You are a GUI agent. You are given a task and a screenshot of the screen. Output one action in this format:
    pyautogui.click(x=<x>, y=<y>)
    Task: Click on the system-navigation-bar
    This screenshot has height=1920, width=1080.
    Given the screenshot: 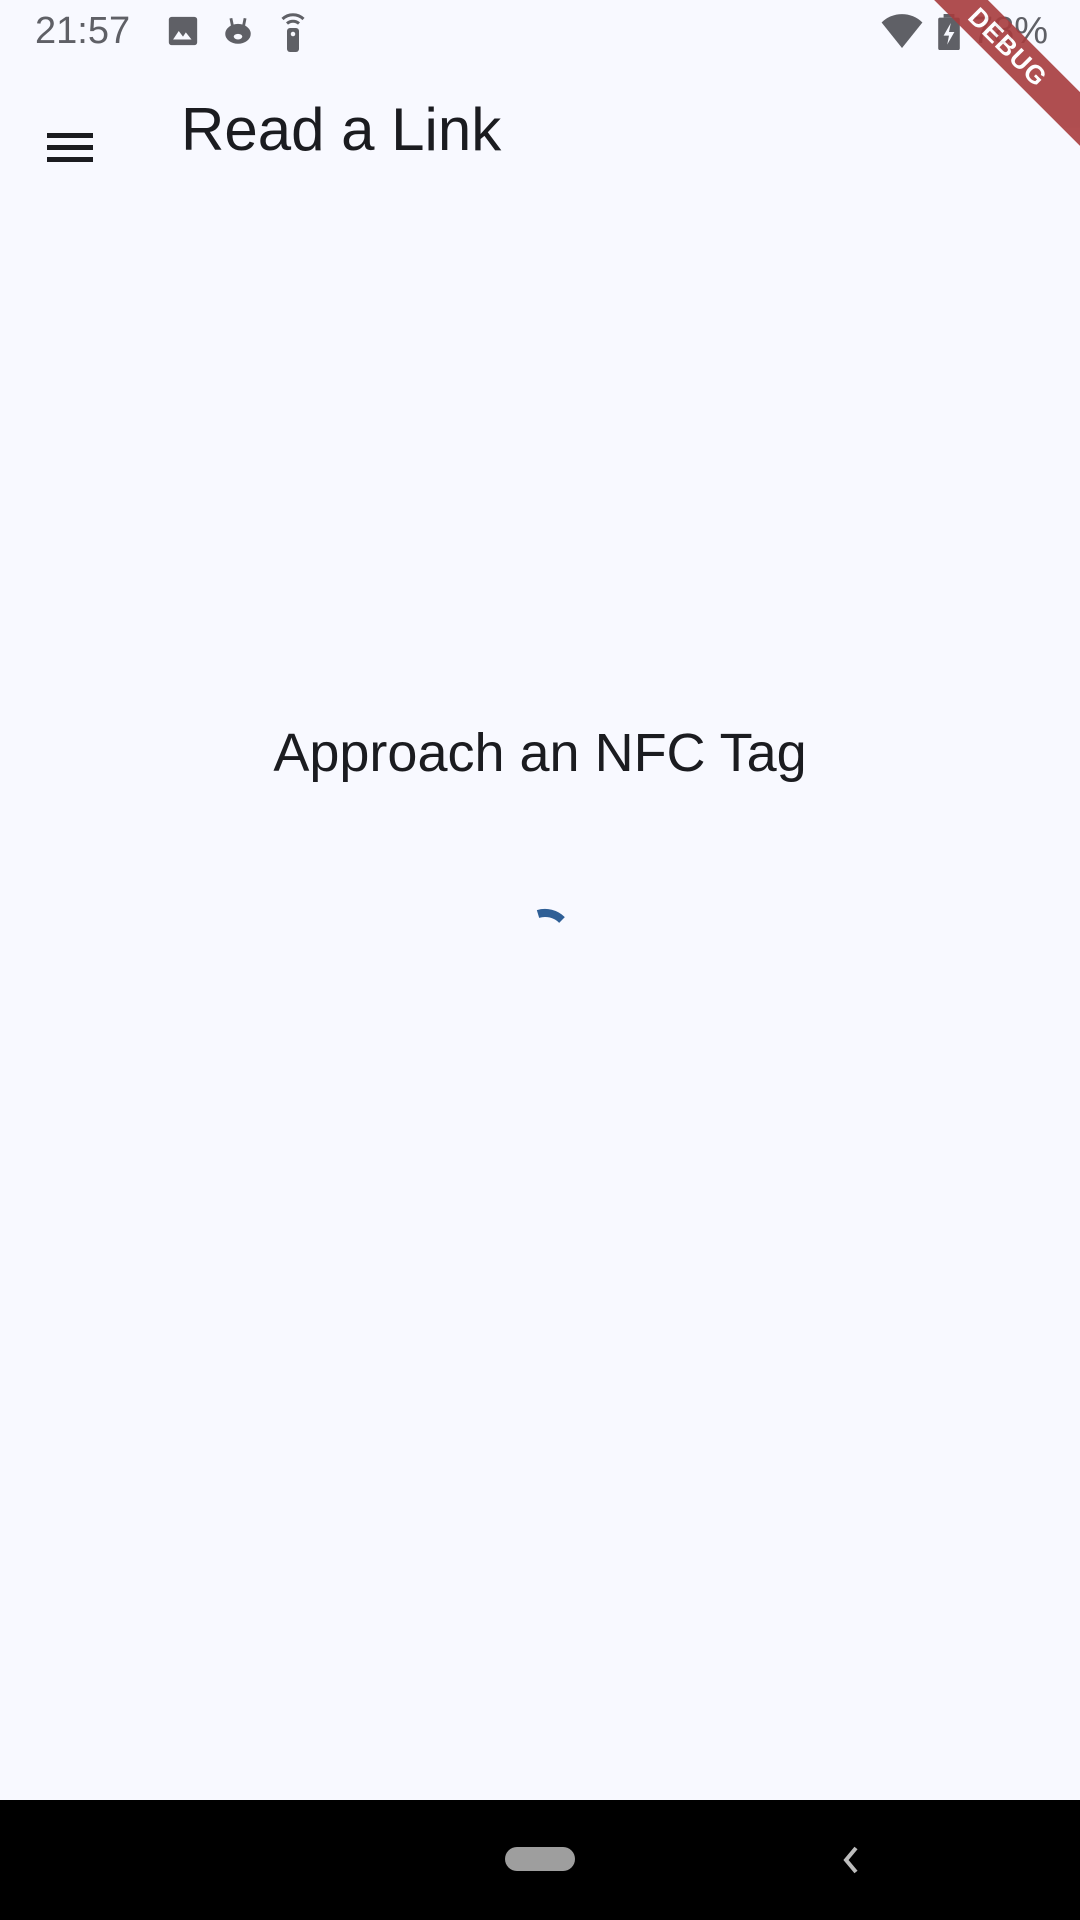 What is the action you would take?
    pyautogui.click(x=540, y=1860)
    